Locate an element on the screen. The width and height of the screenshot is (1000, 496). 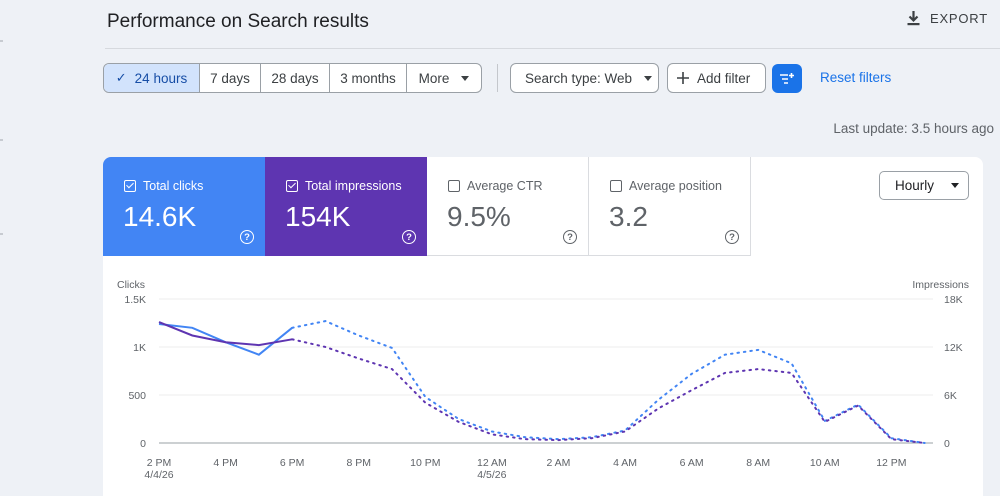
date-range-toolbar: ✓ 24 hours 7 days 28 days 3 months More is located at coordinates (292, 78).